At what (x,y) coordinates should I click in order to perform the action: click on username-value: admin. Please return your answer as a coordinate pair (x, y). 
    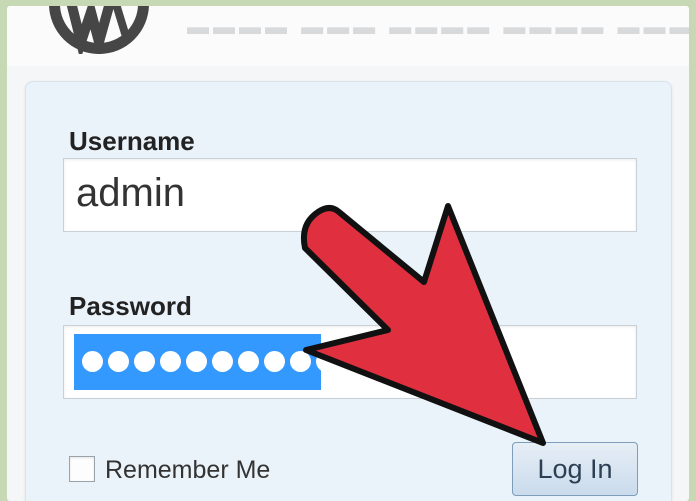
    Looking at the image, I should click on (130, 193).